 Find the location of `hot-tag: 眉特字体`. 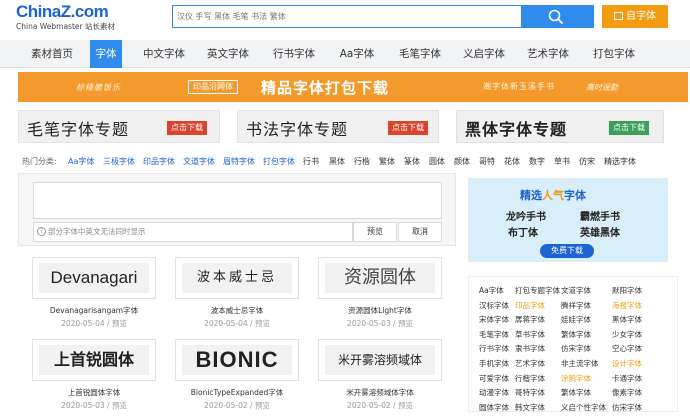

hot-tag: 眉特字体 is located at coordinates (239, 161).